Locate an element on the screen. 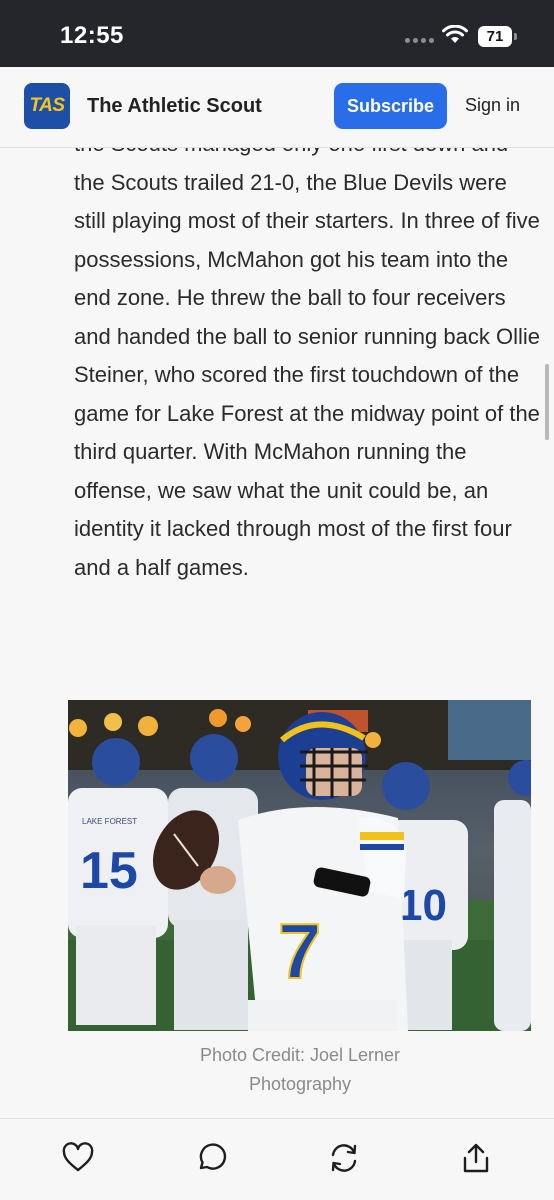 This screenshot has width=554, height=1200. heart-icon is located at coordinates (78, 1158).